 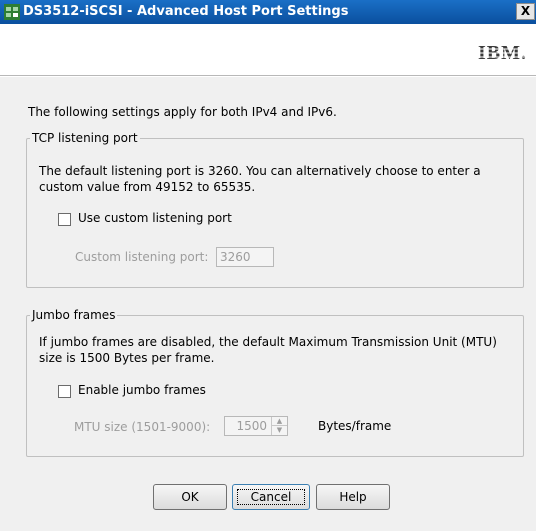 I want to click on mtu-size-spinner: 1500 ▲ ▼, so click(x=256, y=426).